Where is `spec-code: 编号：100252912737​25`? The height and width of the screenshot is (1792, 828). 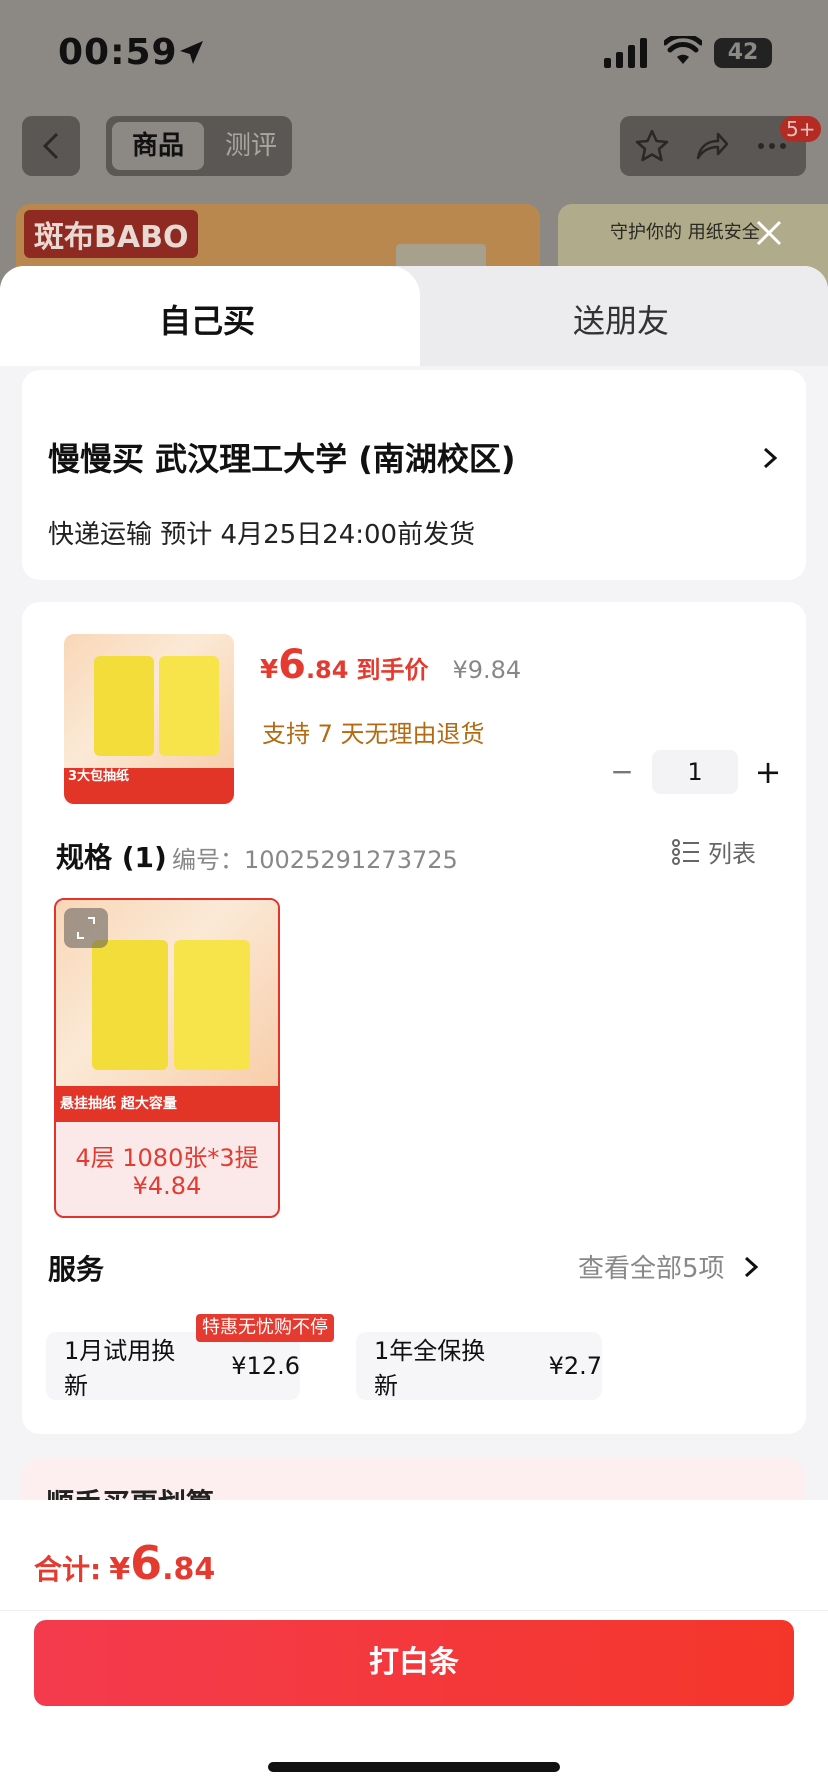 spec-code: 编号：100252912737​25 is located at coordinates (315, 860).